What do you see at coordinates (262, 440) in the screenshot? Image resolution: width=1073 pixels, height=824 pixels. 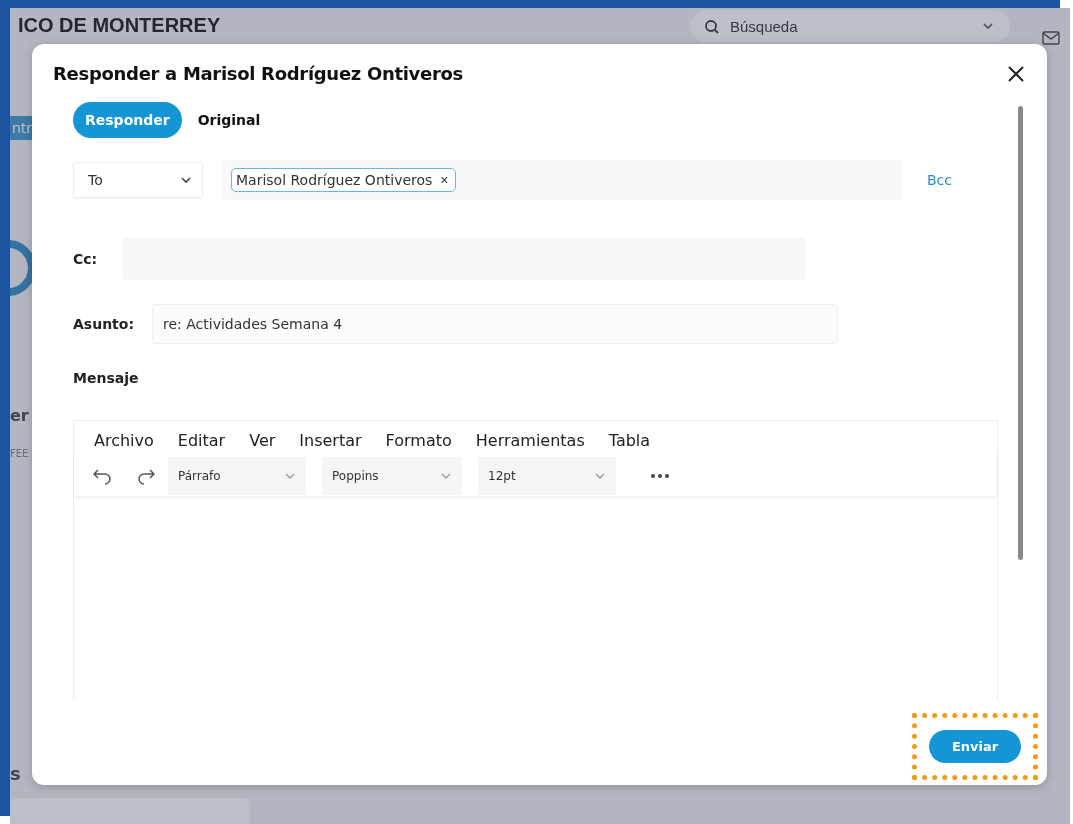 I see `menu-item: Ver` at bounding box center [262, 440].